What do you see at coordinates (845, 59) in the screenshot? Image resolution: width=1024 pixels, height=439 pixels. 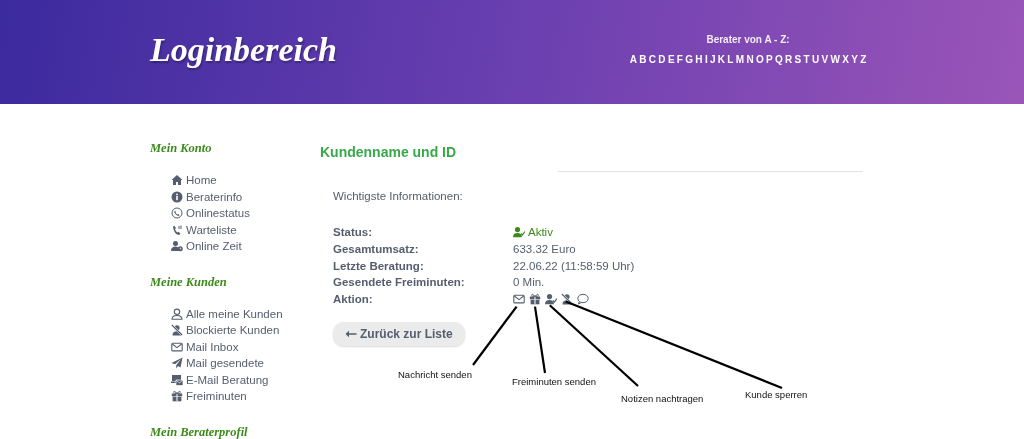 I see `letter-link: X` at bounding box center [845, 59].